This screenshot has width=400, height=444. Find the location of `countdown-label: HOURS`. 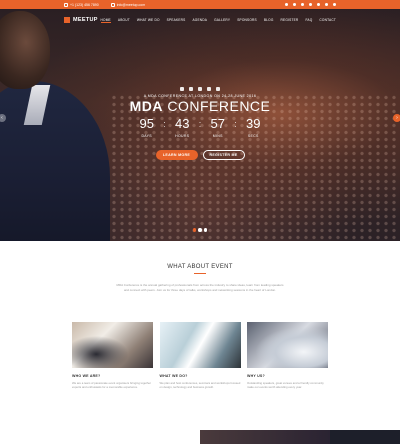

countdown-label: HOURS is located at coordinates (182, 136).